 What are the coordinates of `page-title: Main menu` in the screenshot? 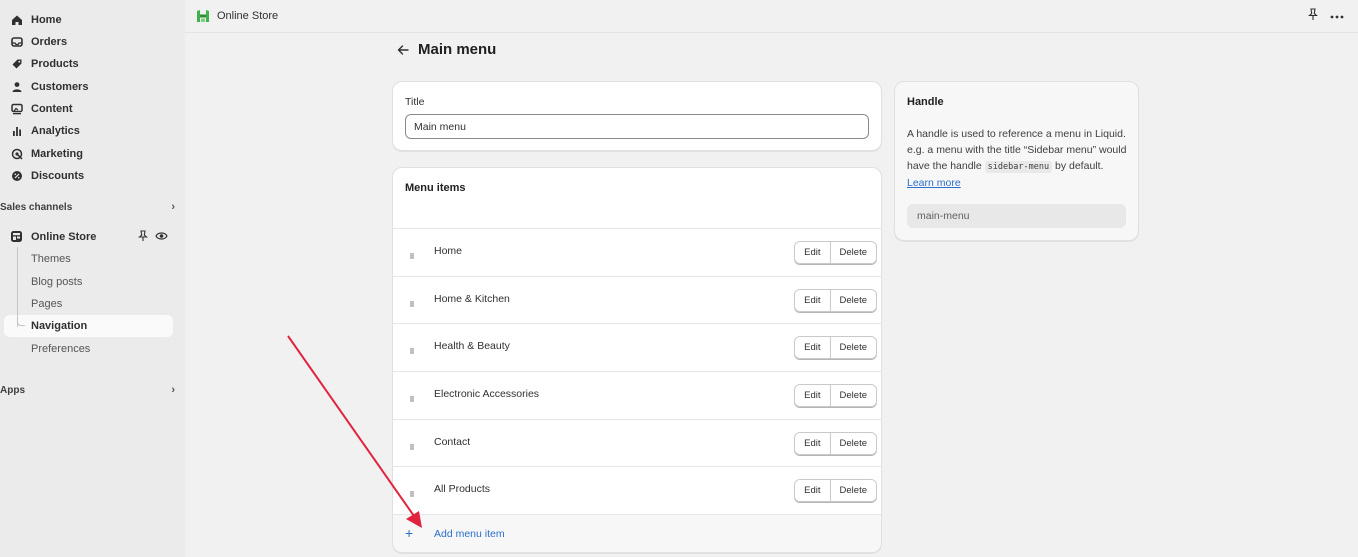 It's located at (457, 49).